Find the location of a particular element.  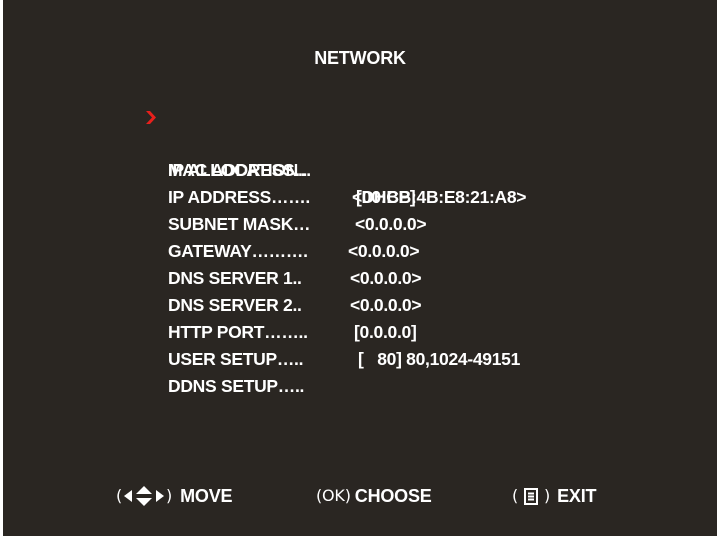

menu-item-dns-server-1: DNS SERVER 1.. <0.0.0.0> is located at coordinates (360, 276).